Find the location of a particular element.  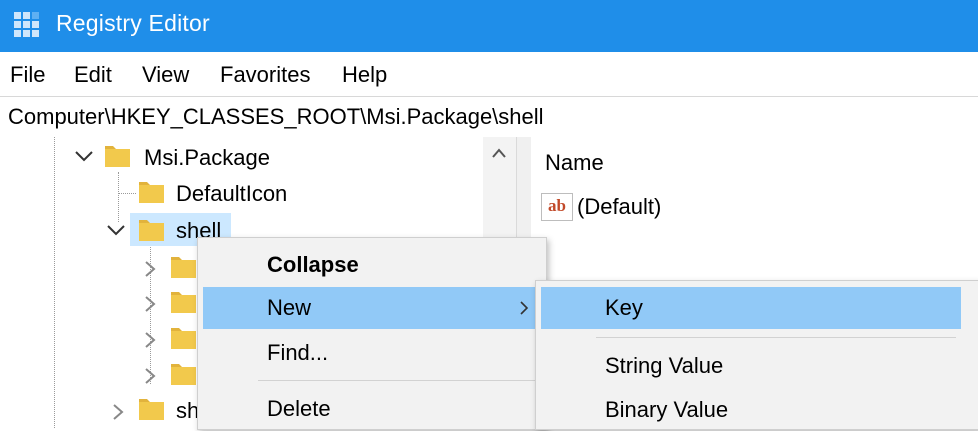

context-menu-delete: Delete is located at coordinates (372, 409).